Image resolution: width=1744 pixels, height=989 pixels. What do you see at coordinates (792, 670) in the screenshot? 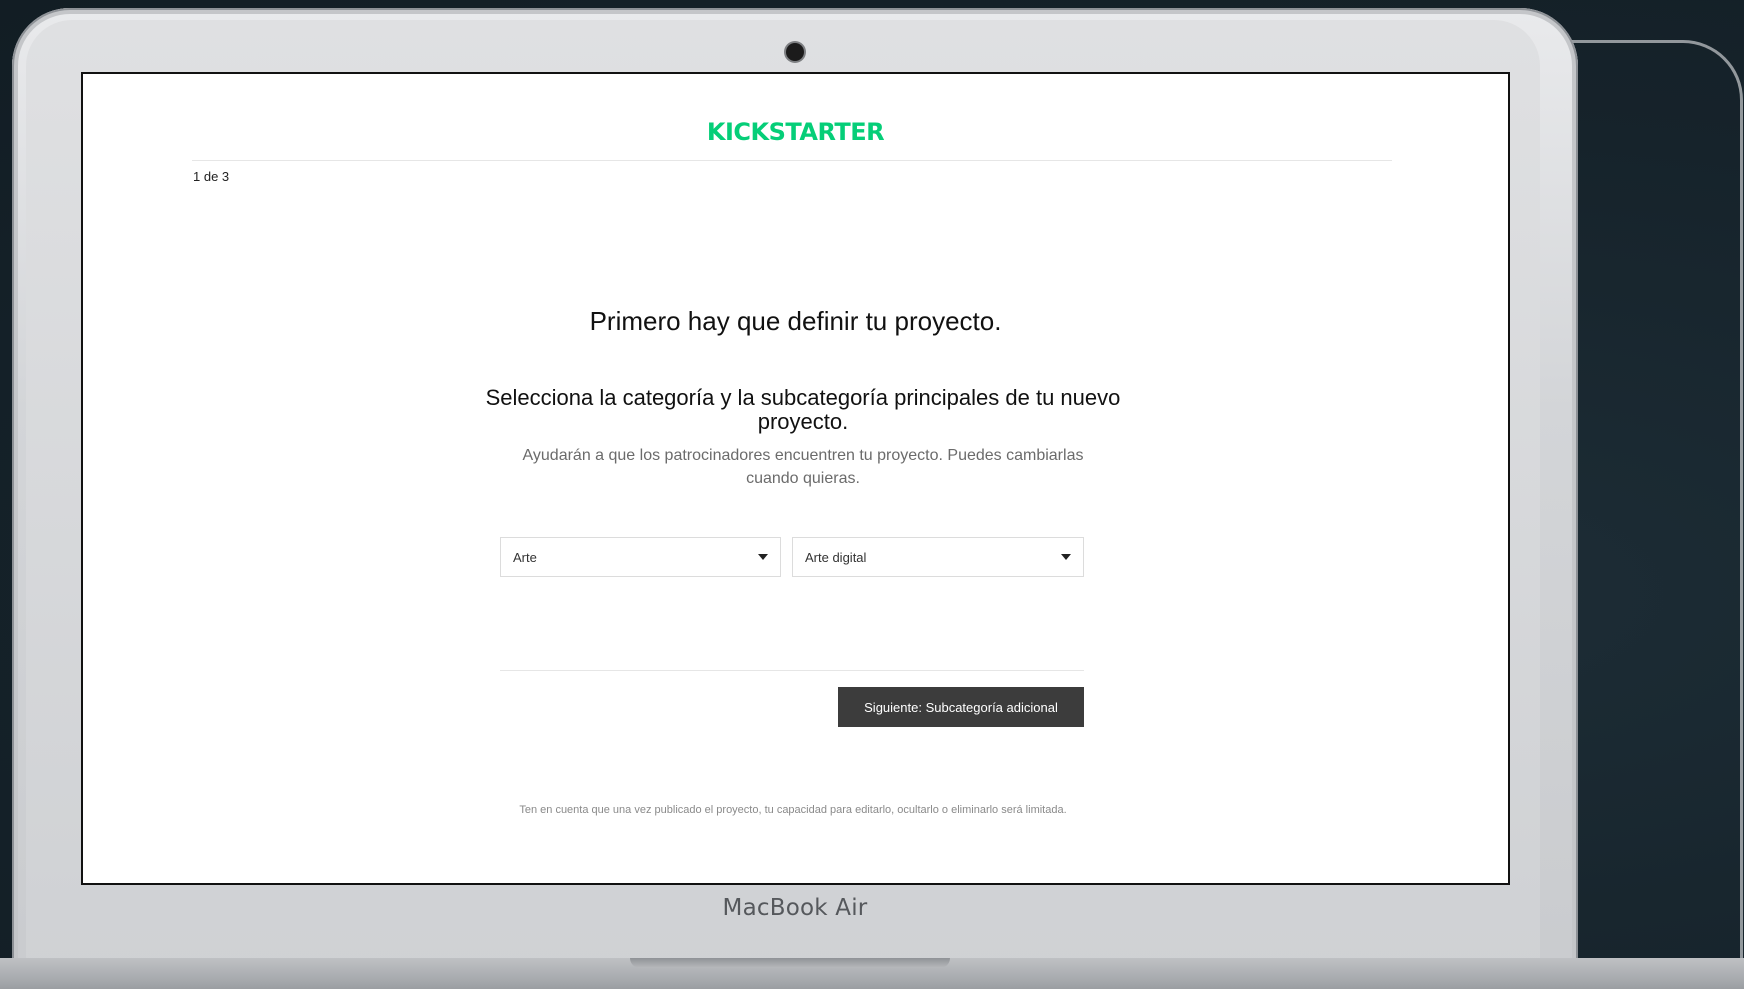
I see `form-divider` at bounding box center [792, 670].